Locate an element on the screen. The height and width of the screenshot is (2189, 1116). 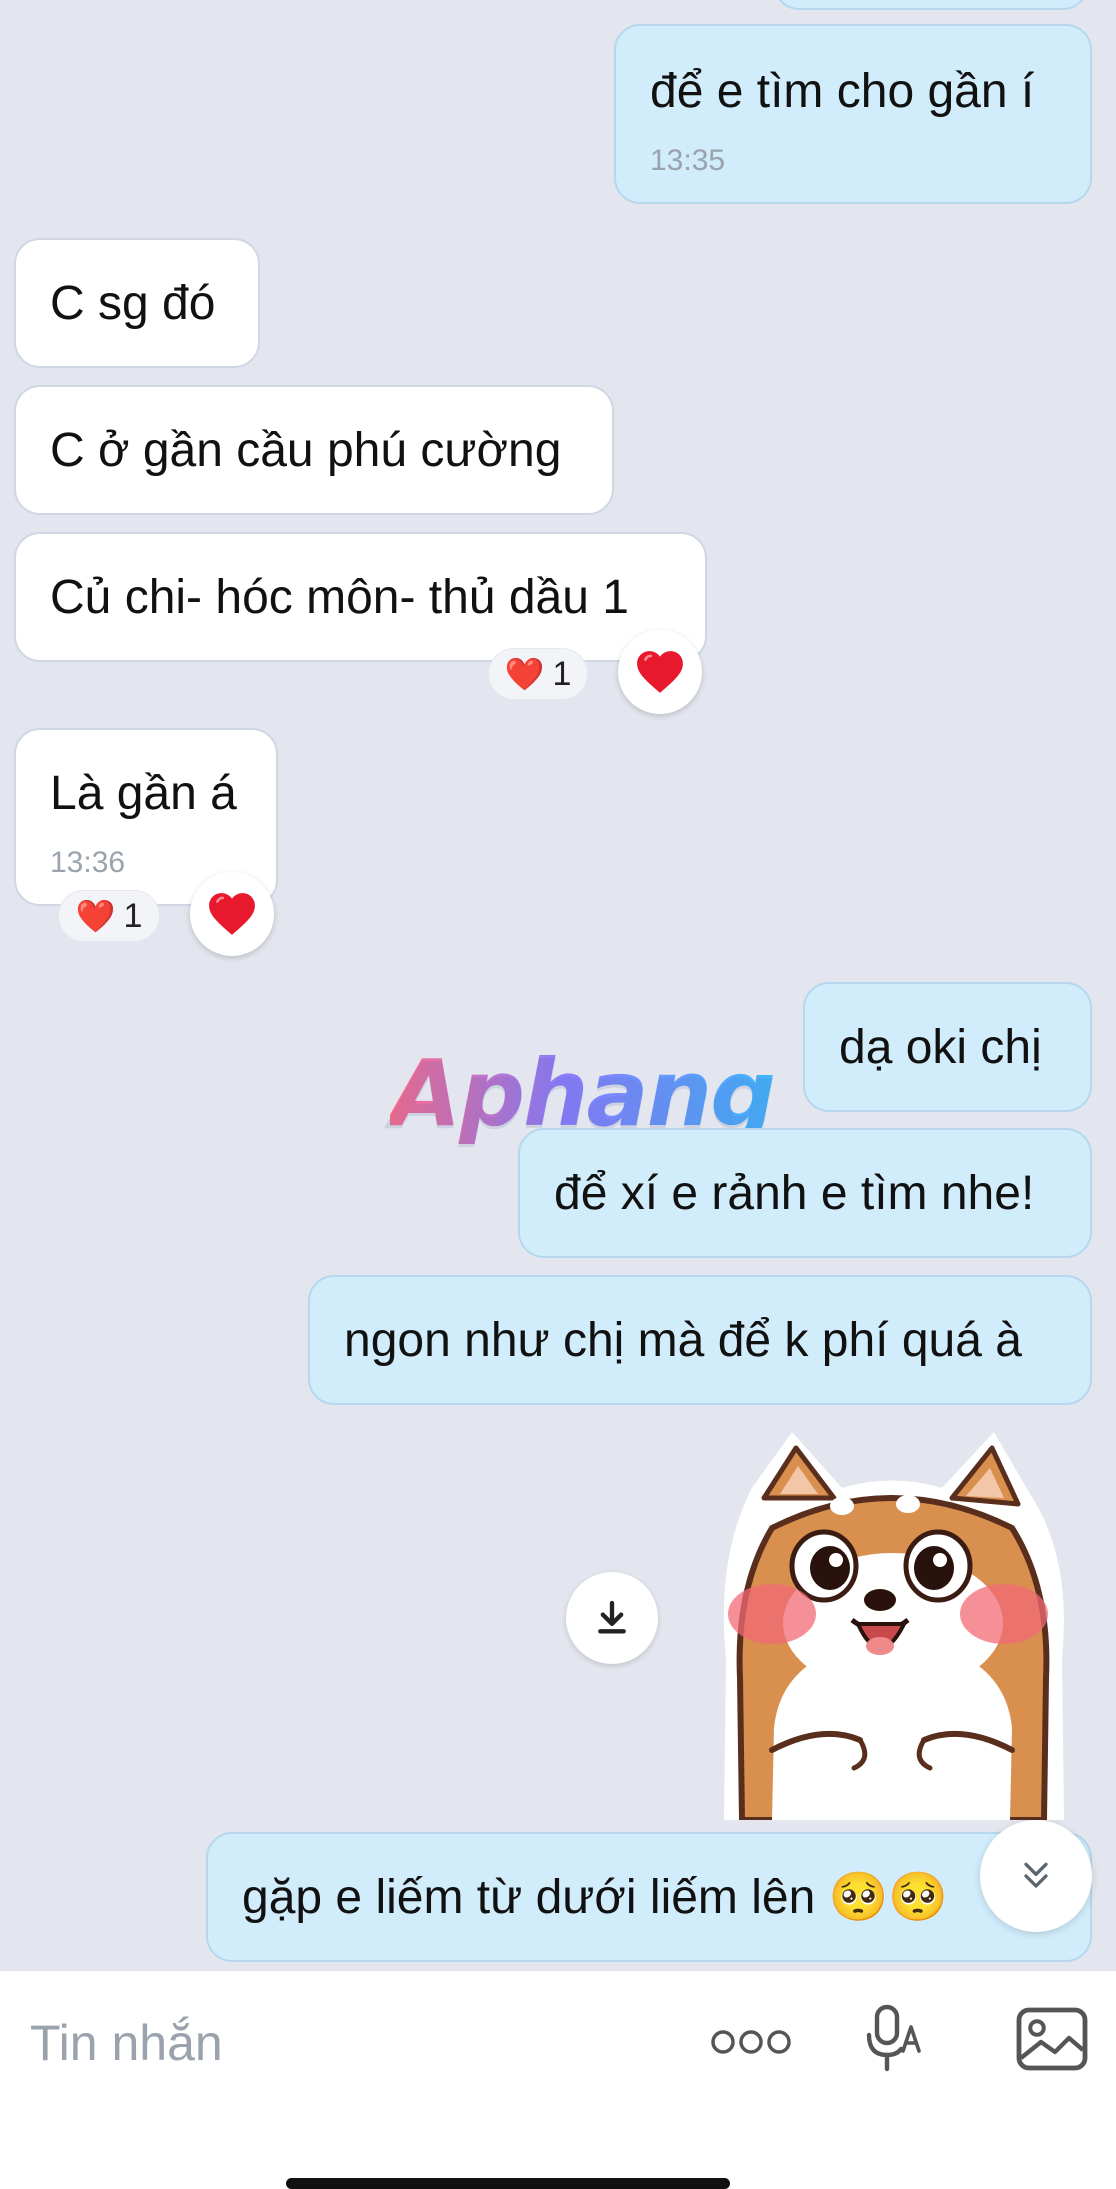
message-time: 13:36 is located at coordinates (88, 862).